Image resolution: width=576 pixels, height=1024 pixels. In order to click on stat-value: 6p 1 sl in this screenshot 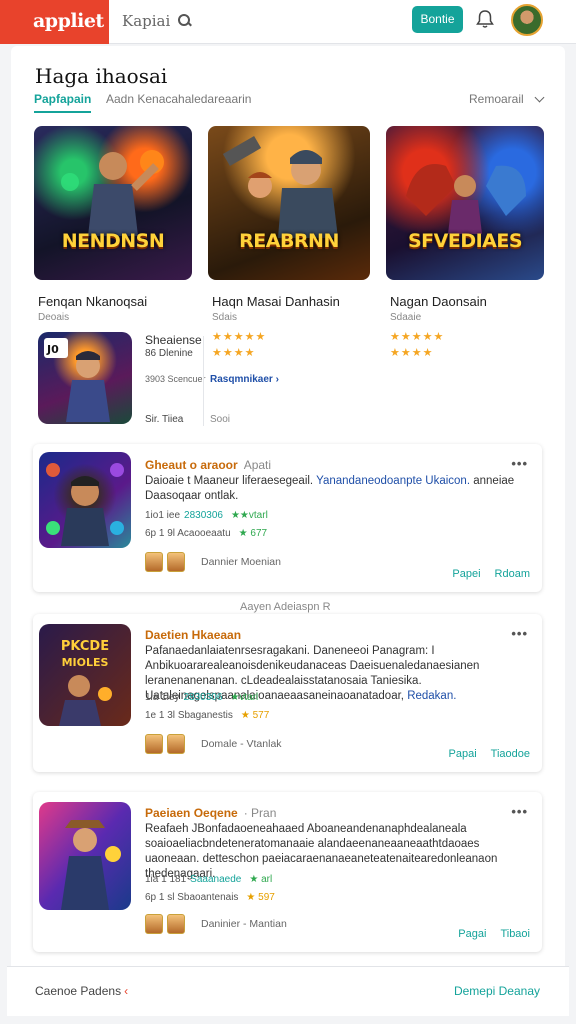, I will do `click(160, 897)`.